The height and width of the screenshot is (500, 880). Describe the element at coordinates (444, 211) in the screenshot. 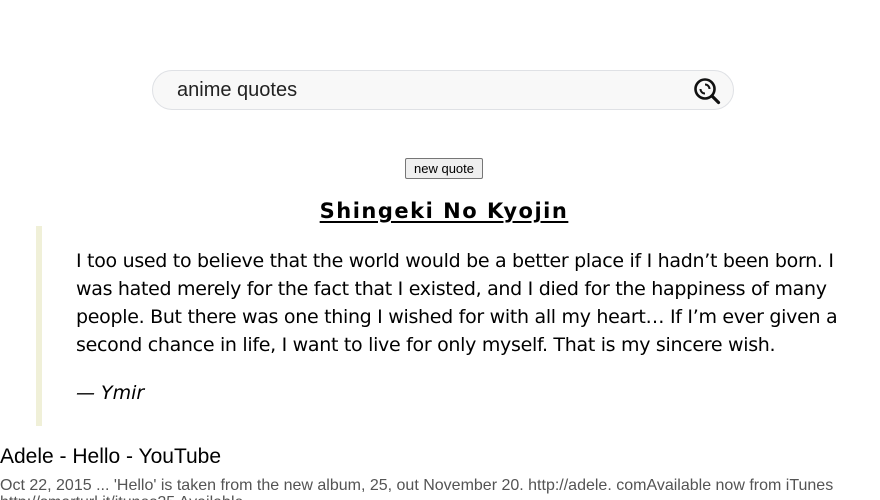

I see `quote-title: Shingeki No Kyojin` at that location.